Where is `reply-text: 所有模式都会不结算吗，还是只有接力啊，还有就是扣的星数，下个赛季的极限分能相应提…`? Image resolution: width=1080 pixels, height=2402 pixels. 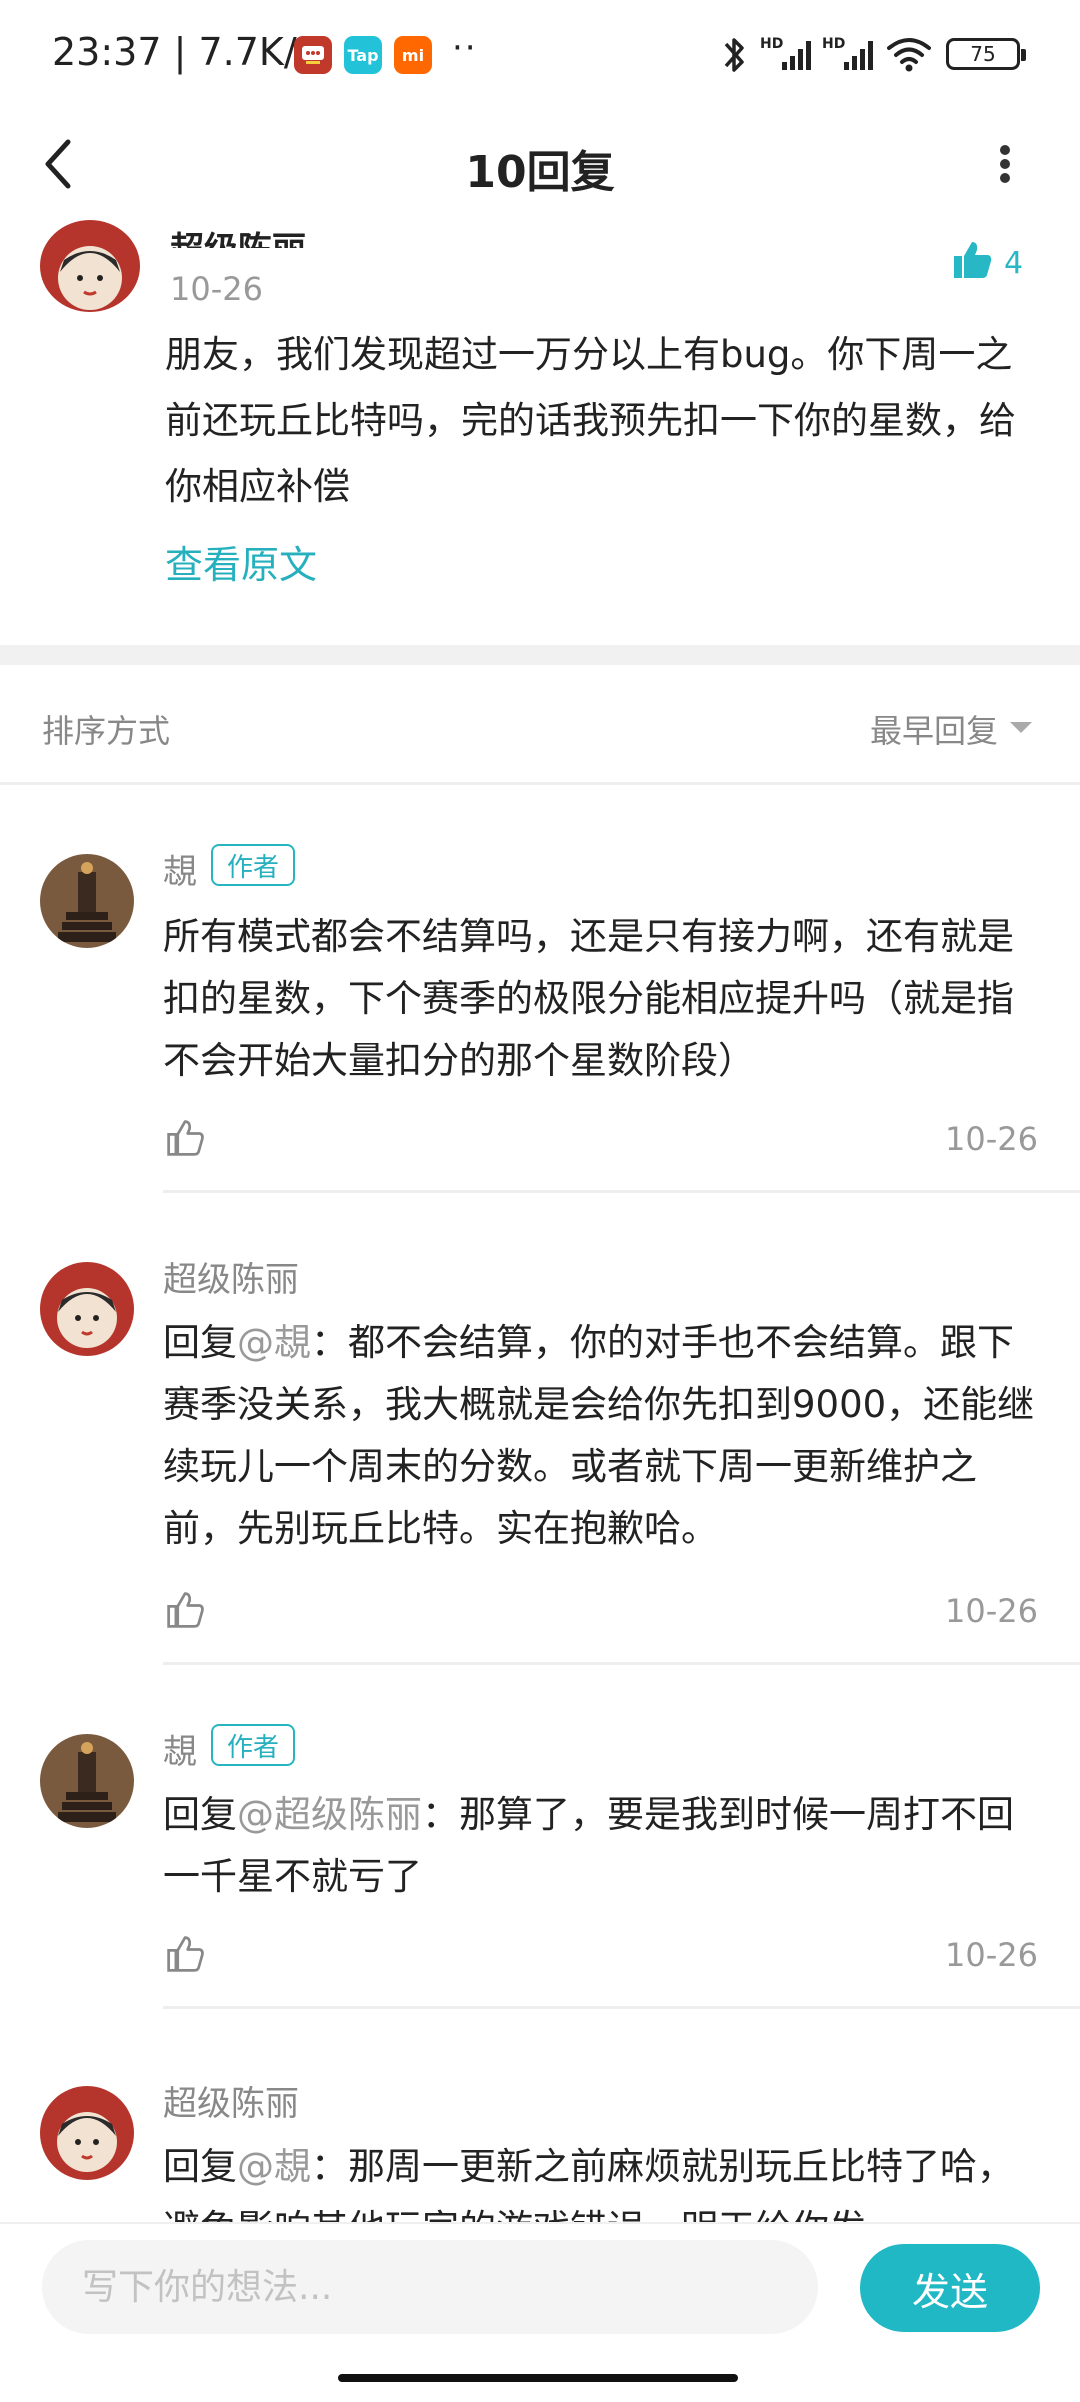
reply-text: 所有模式都会不结算吗，还是只有接力啊，还有就是扣的星数，下个赛季的极限分能相应提… is located at coordinates (588, 998).